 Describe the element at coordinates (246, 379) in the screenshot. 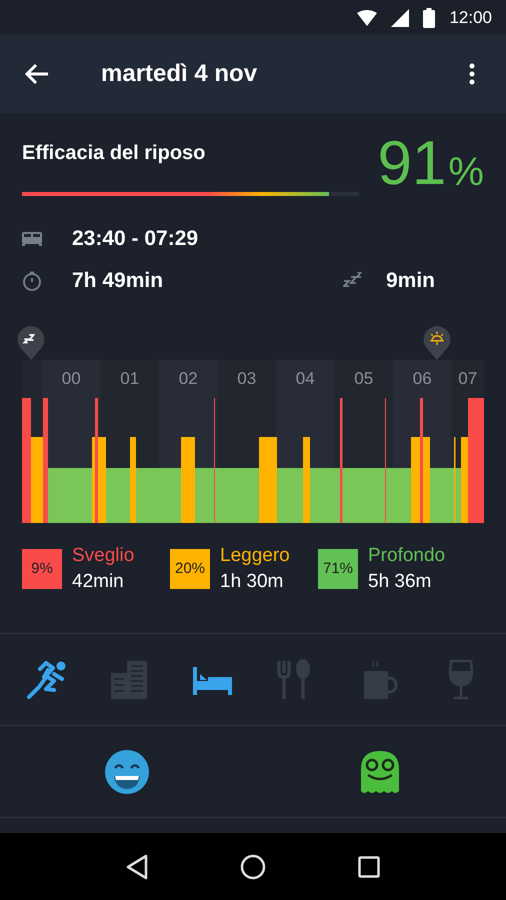

I see `hour-label: 03` at that location.